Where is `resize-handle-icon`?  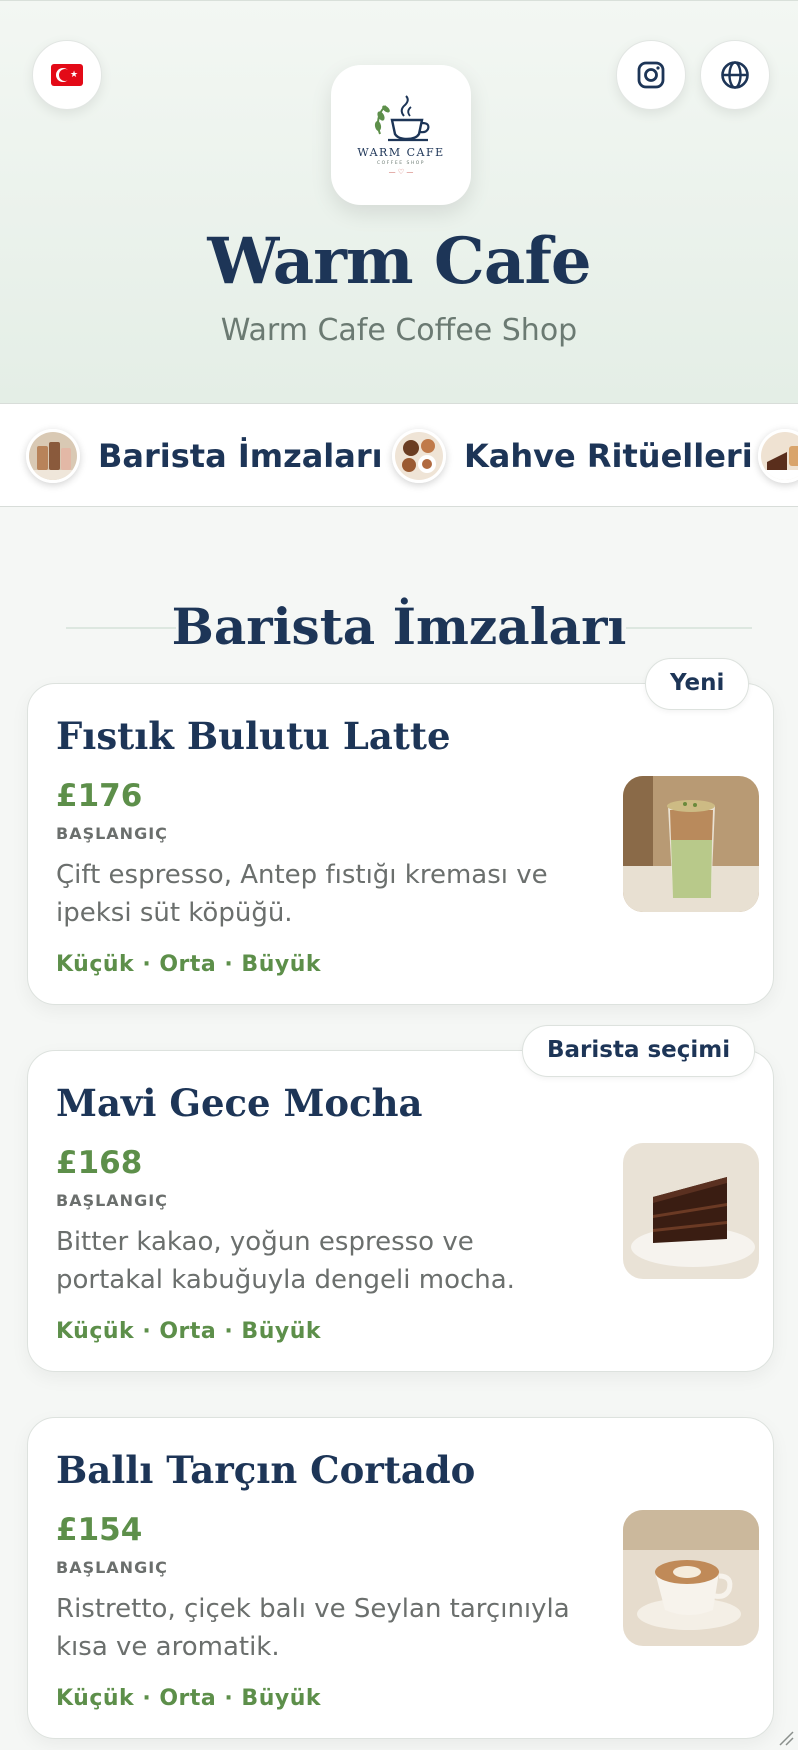 resize-handle-icon is located at coordinates (785, 1737).